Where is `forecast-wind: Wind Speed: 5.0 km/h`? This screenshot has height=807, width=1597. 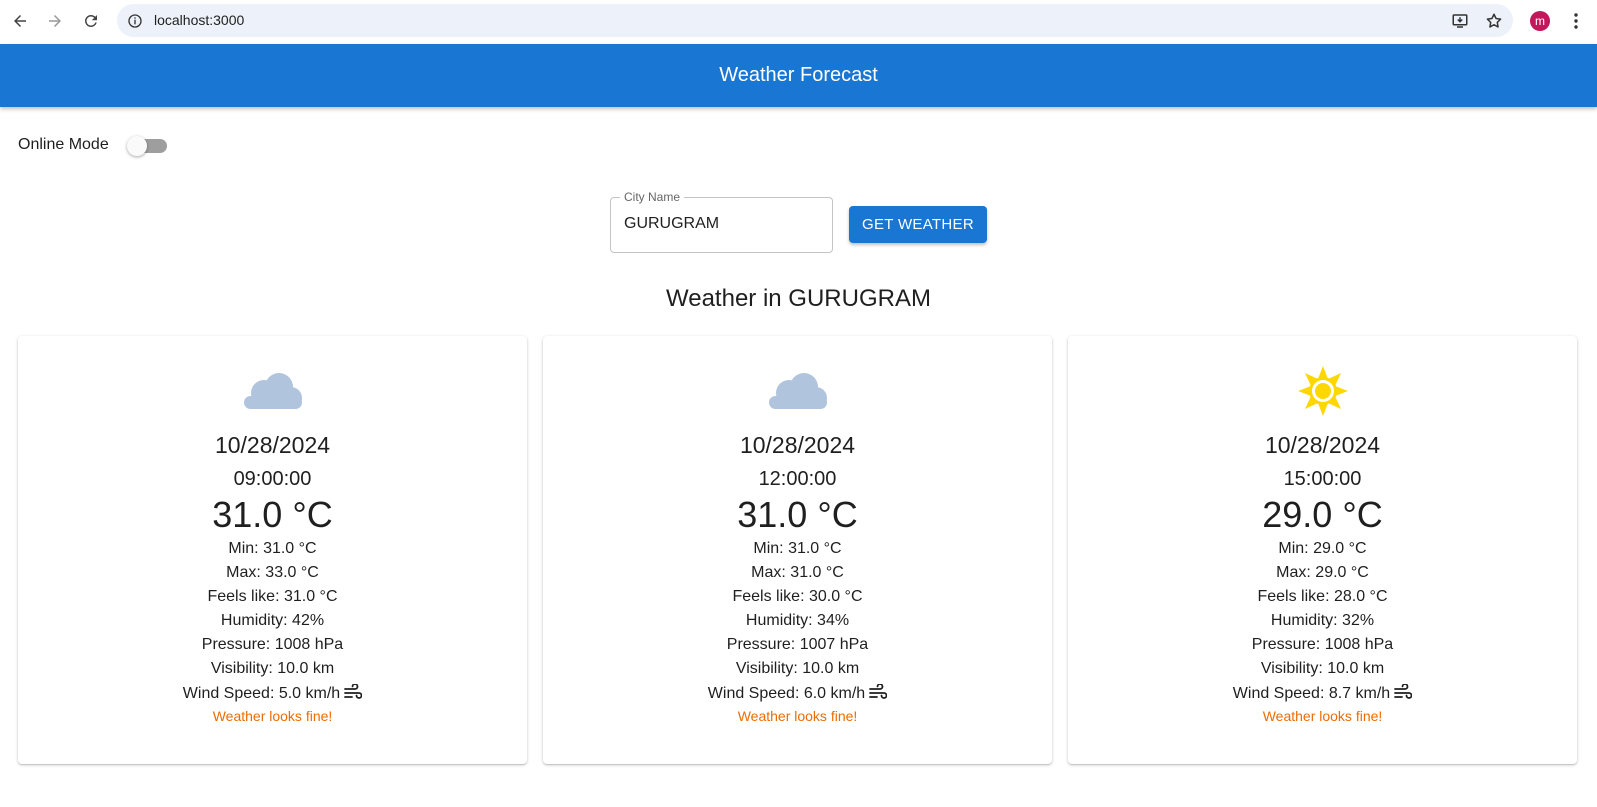 forecast-wind: Wind Speed: 5.0 km/h is located at coordinates (261, 693).